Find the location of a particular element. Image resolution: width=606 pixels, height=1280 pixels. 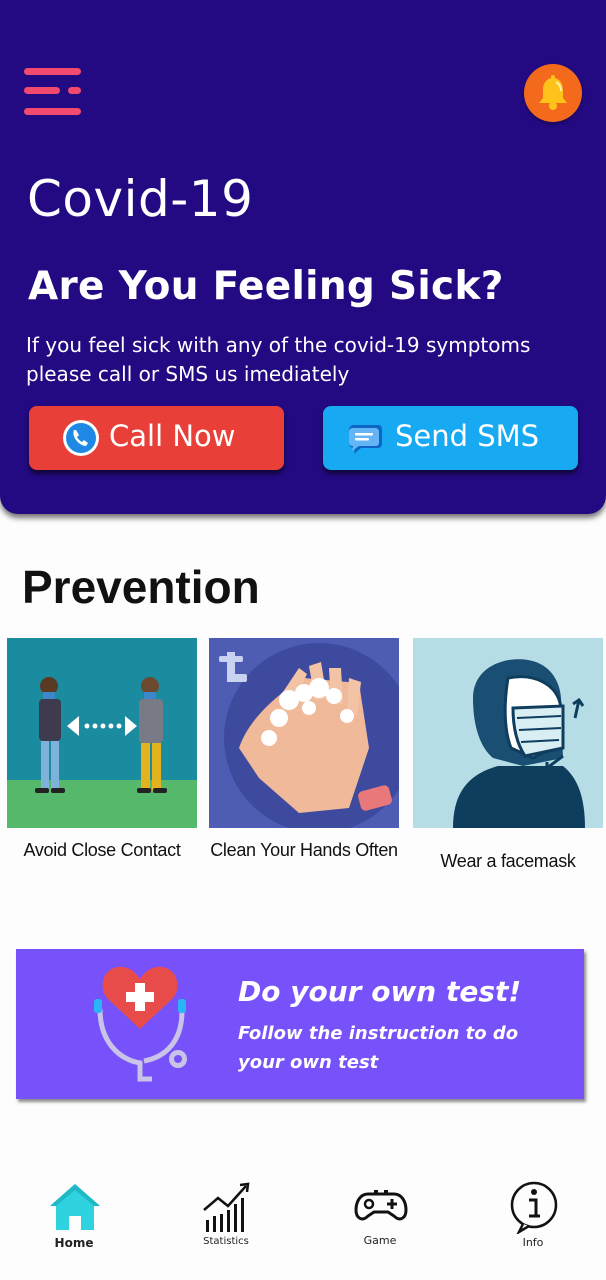

bell-icon is located at coordinates (553, 92).